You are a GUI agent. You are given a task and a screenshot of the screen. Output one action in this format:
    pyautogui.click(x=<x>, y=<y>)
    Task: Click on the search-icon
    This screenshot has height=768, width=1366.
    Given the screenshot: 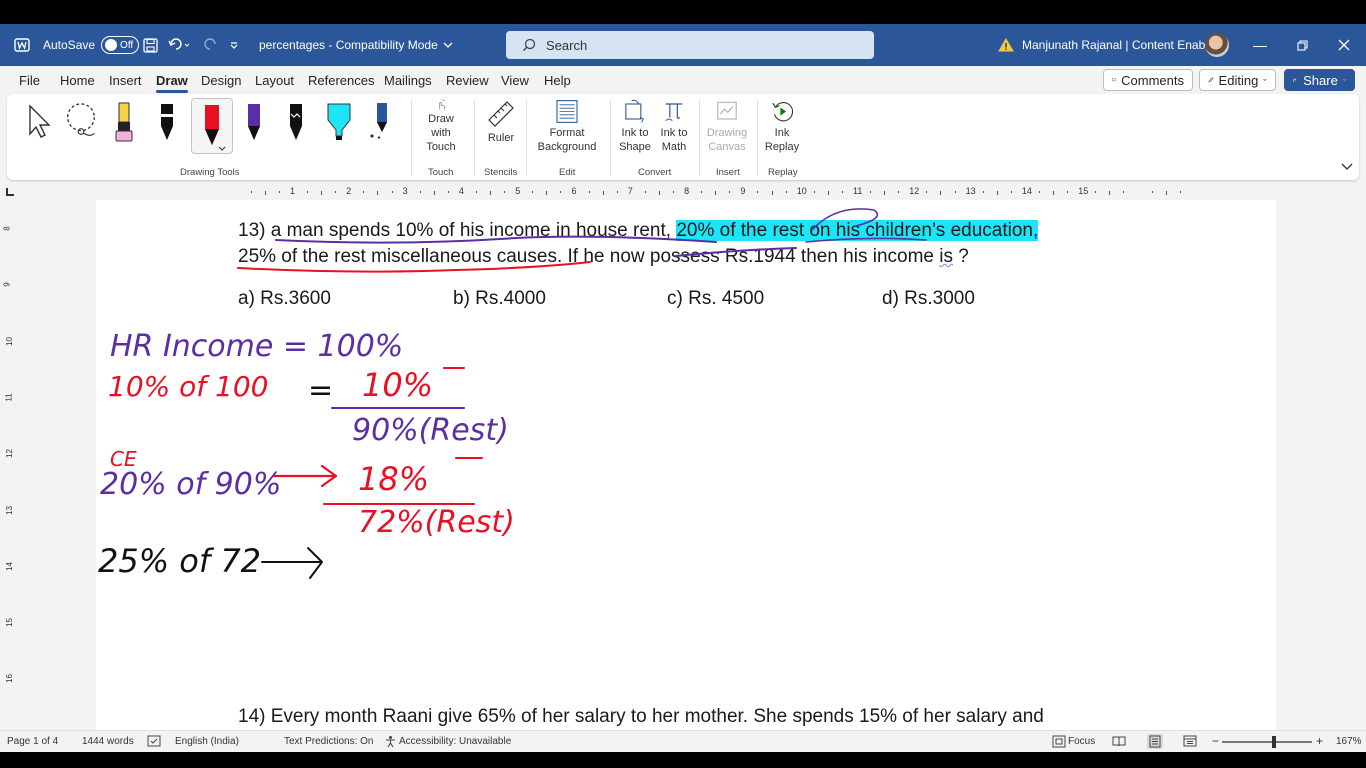 What is the action you would take?
    pyautogui.click(x=529, y=44)
    